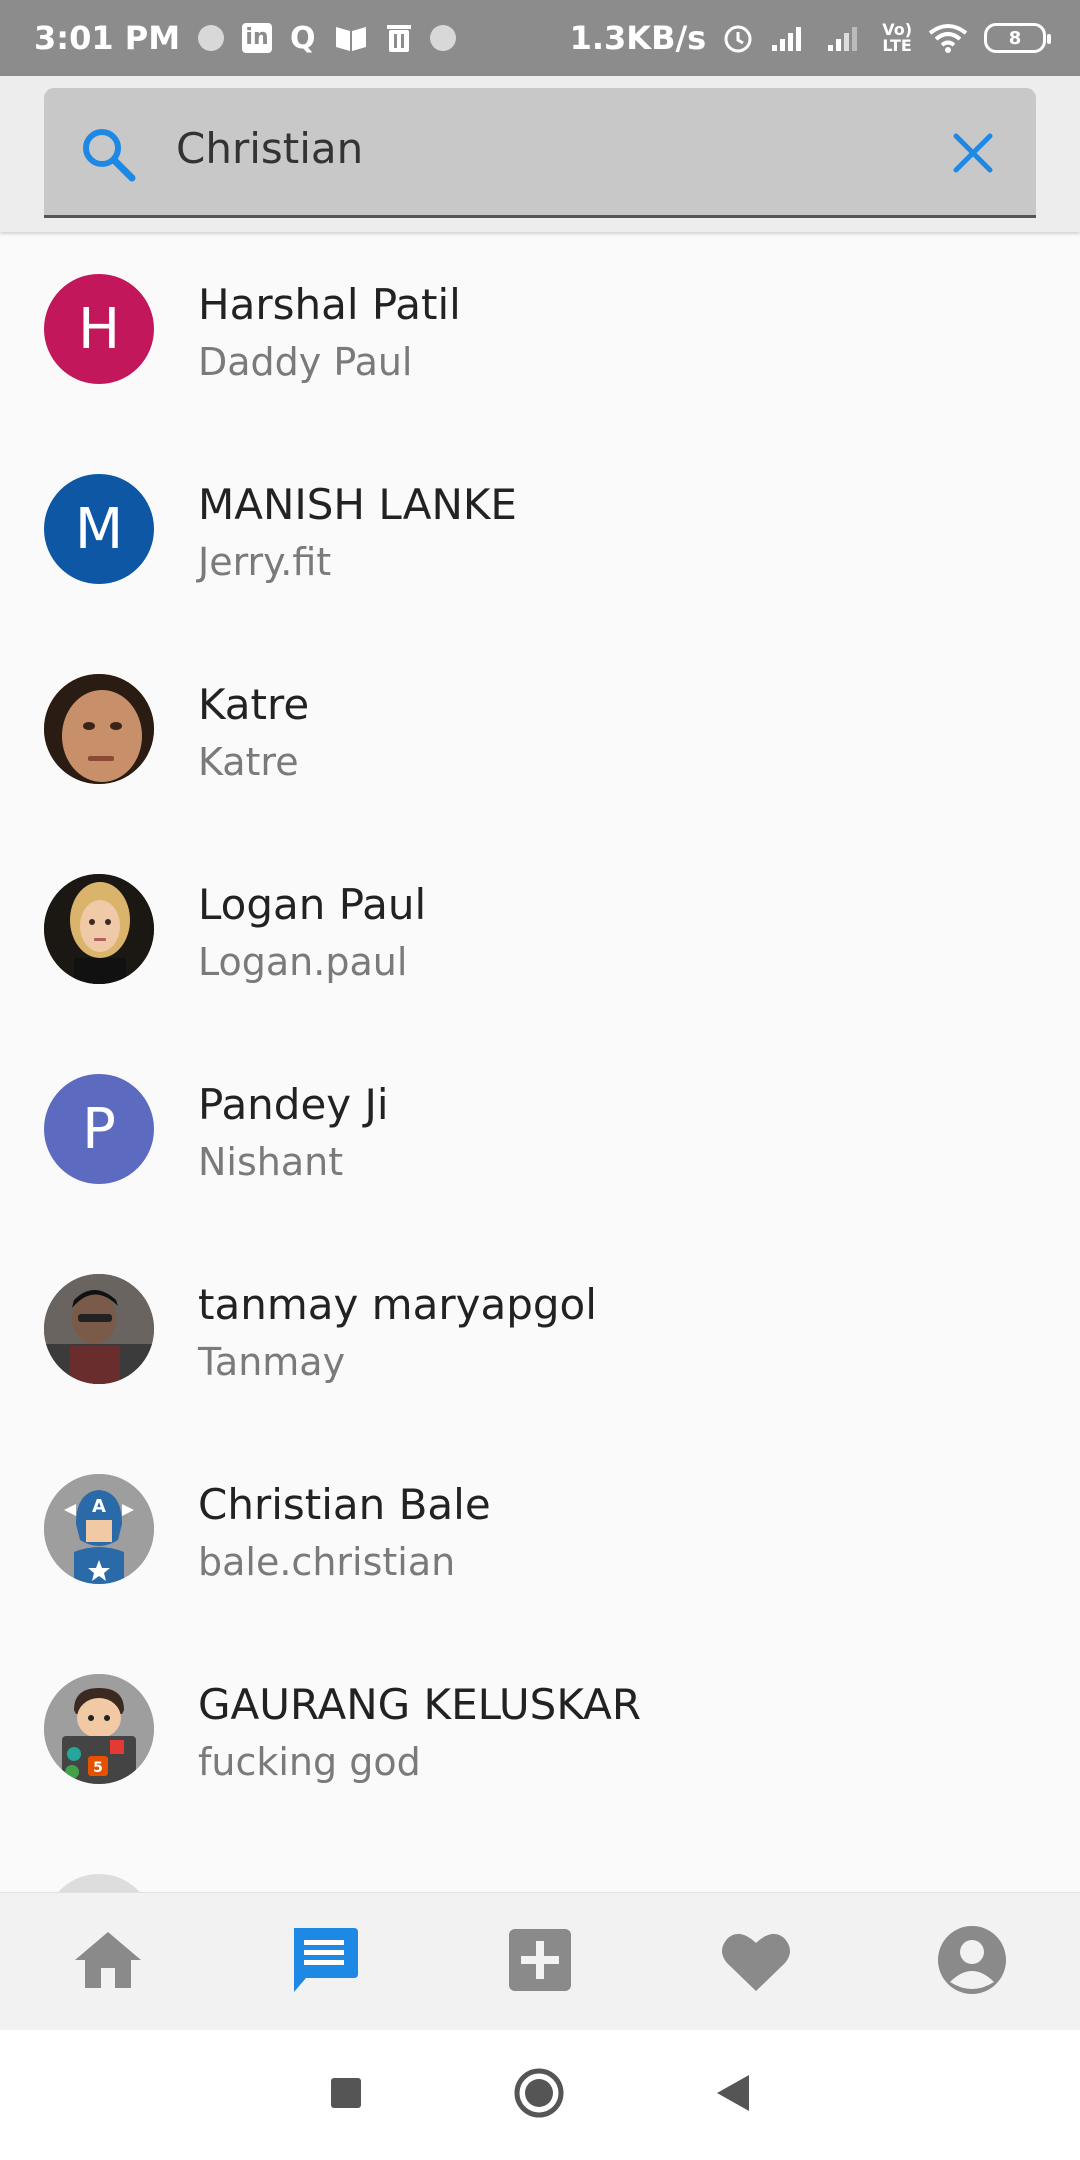 This screenshot has height=2160, width=1080. Describe the element at coordinates (351, 38) in the screenshot. I see `book-icon` at that location.